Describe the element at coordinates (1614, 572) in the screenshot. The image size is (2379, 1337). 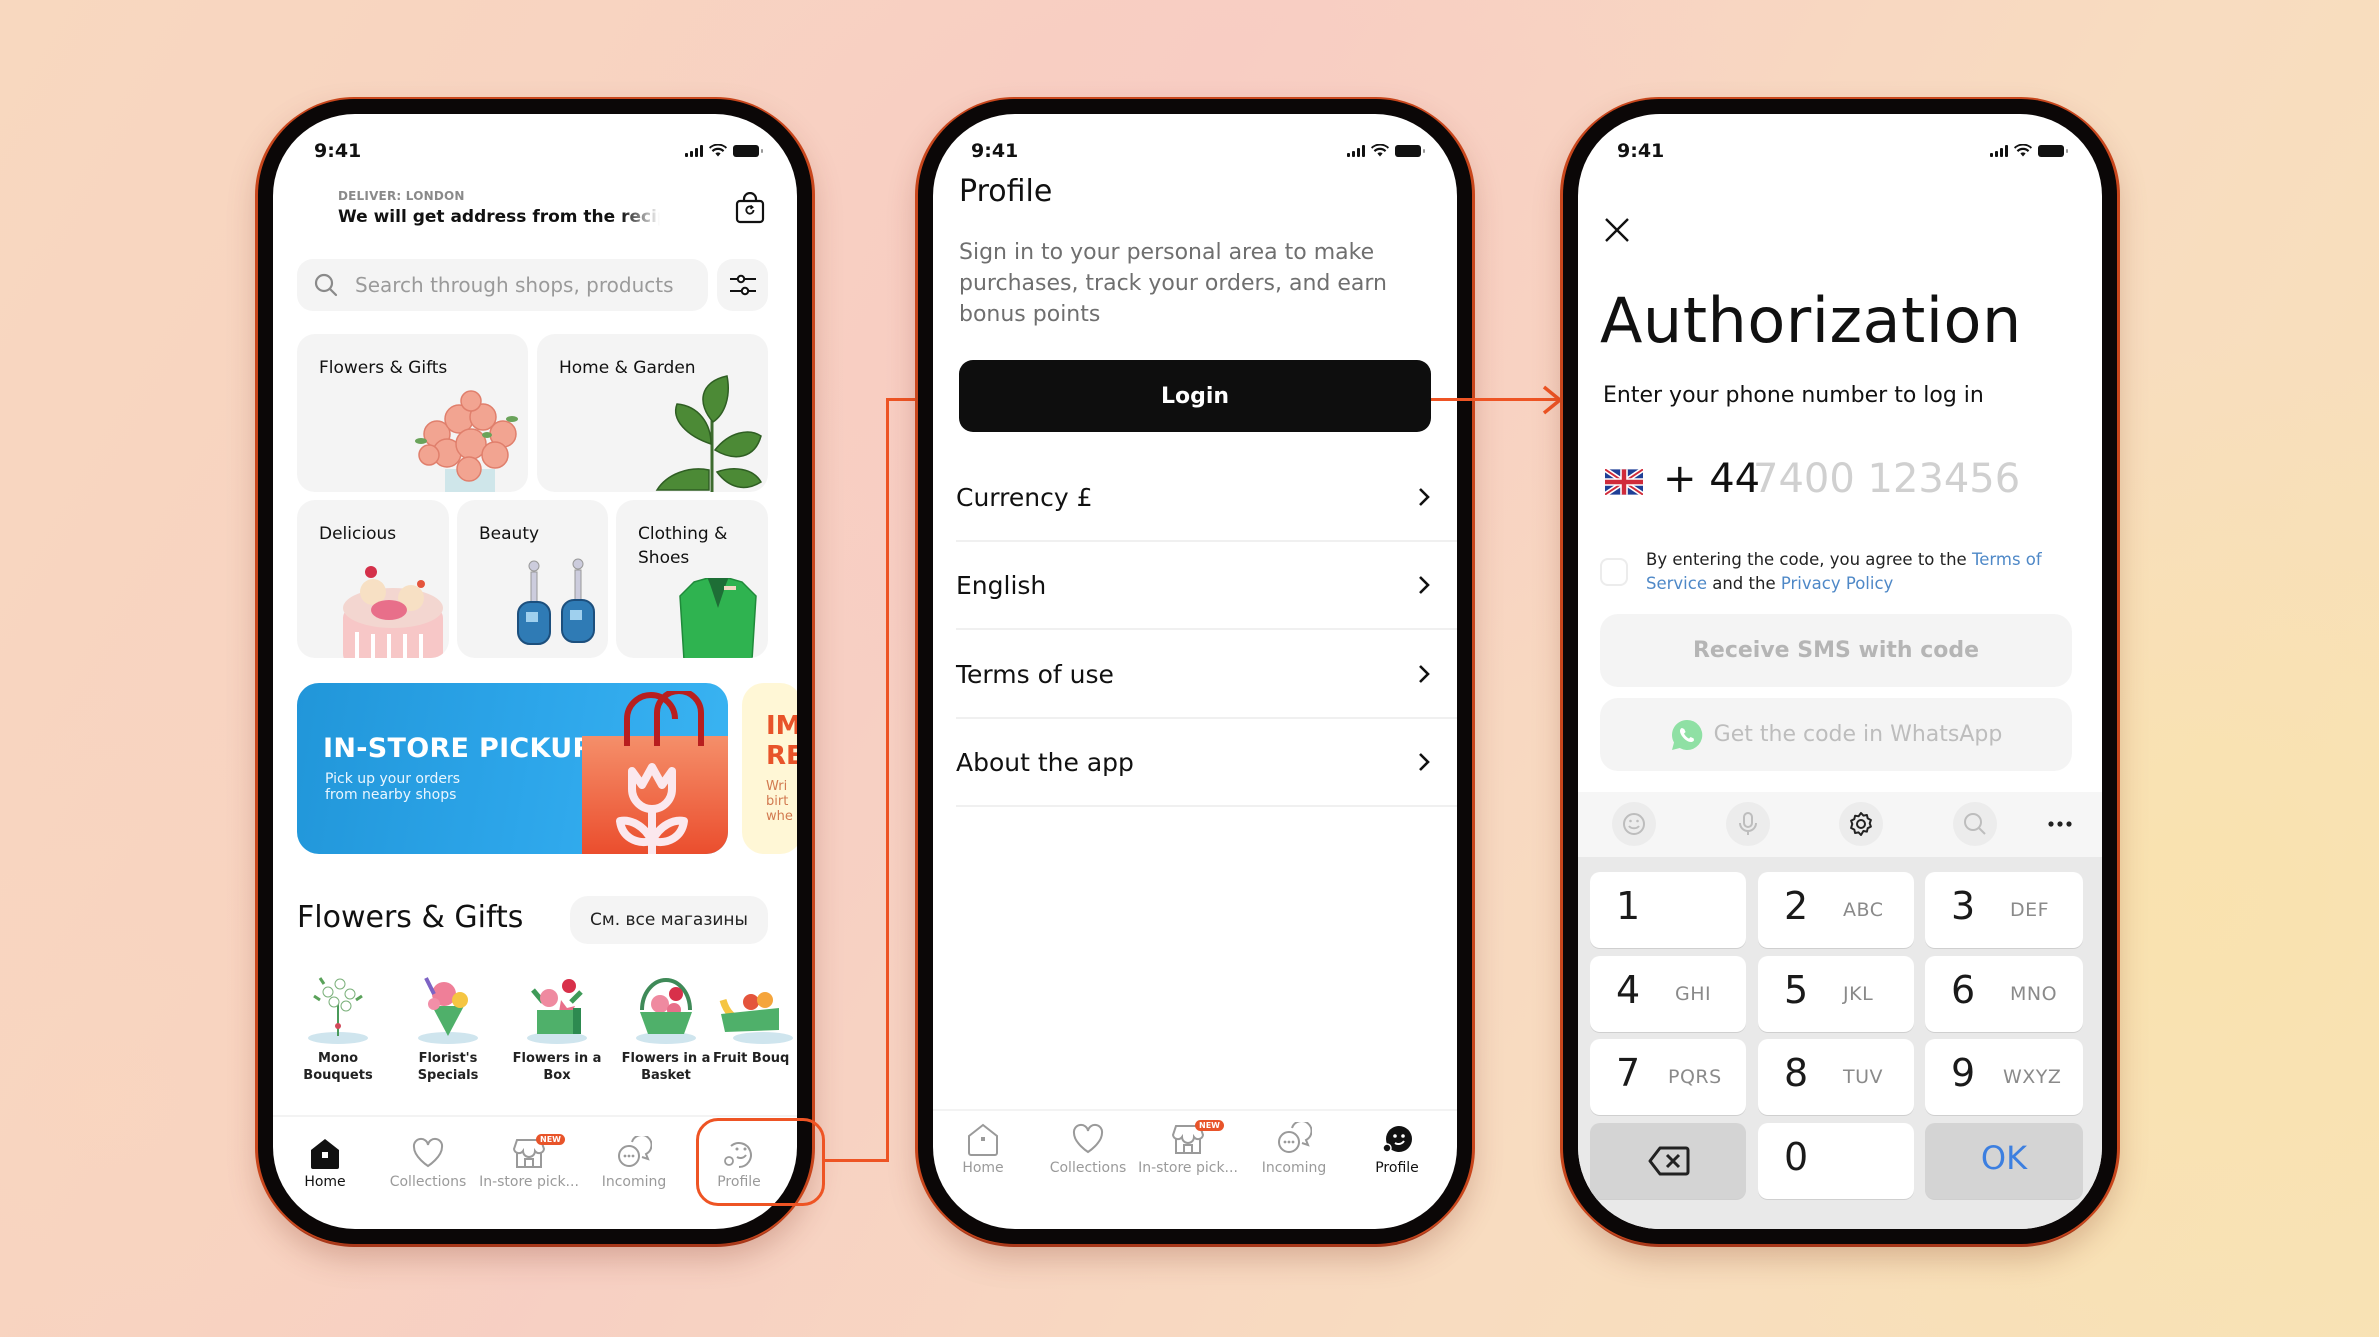
I see `terms-checkbox` at that location.